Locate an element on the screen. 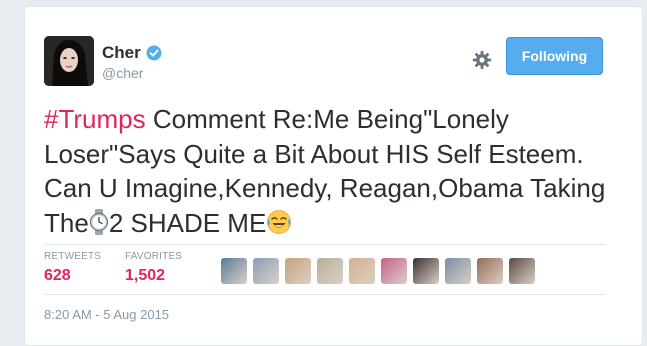 Image resolution: width=647 pixels, height=346 pixels. favoriter-avatars is located at coordinates (378, 271).